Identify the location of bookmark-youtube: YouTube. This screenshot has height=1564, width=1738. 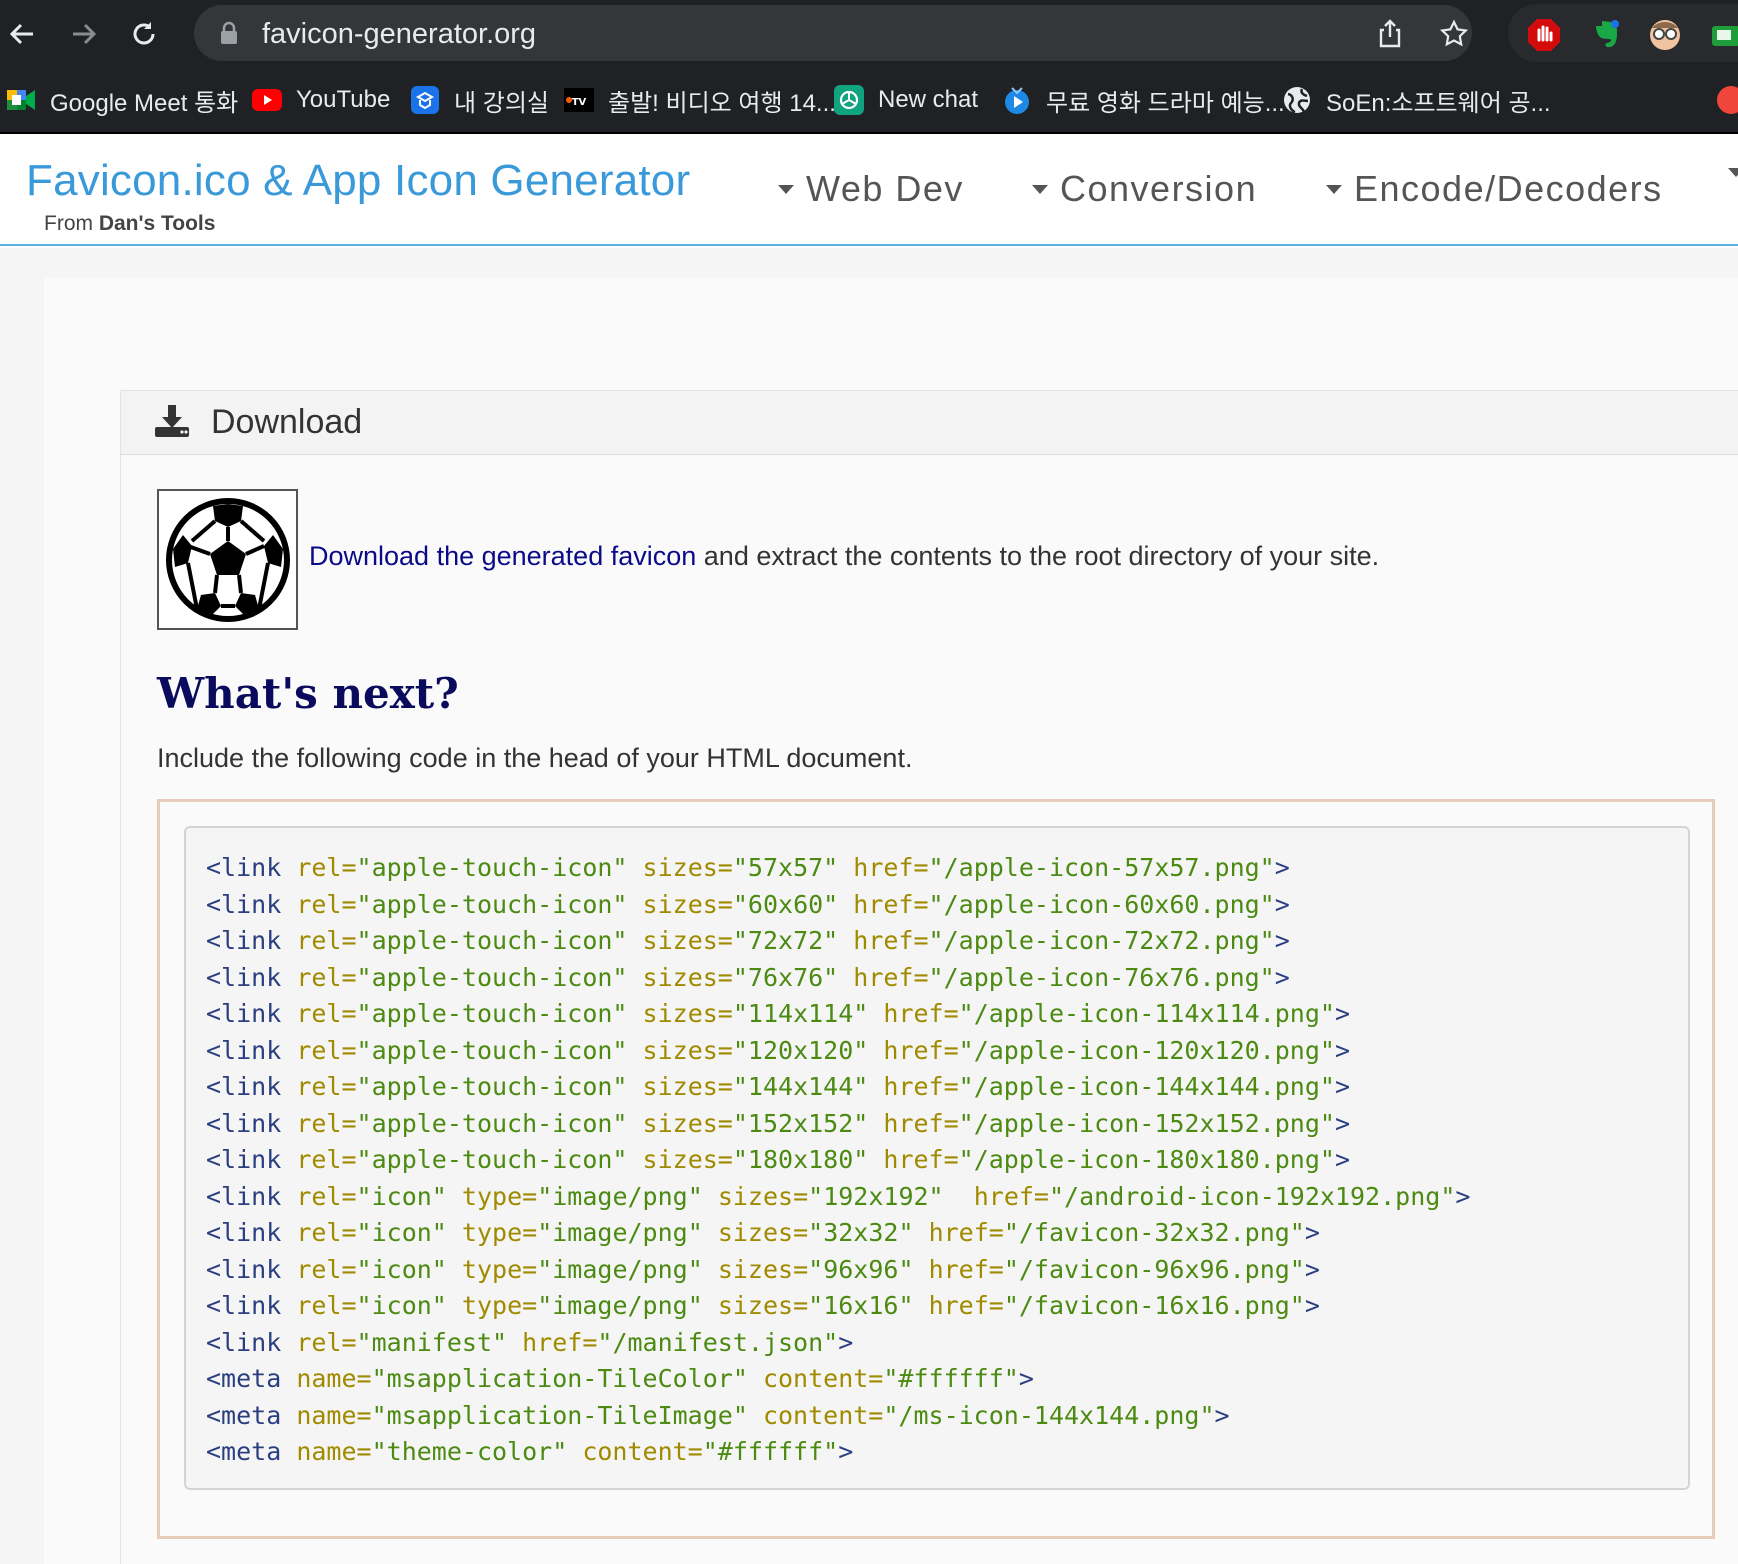
(321, 100).